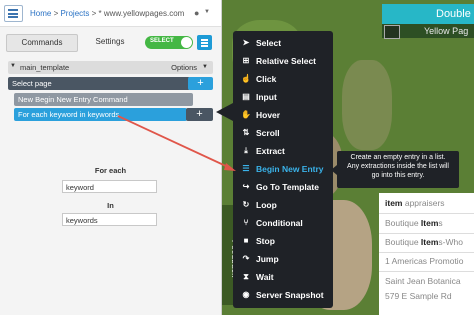 Image resolution: width=474 pixels, height=315 pixels. Describe the element at coordinates (424, 261) in the screenshot. I see `search-result: 1 Americas Promotio` at that location.